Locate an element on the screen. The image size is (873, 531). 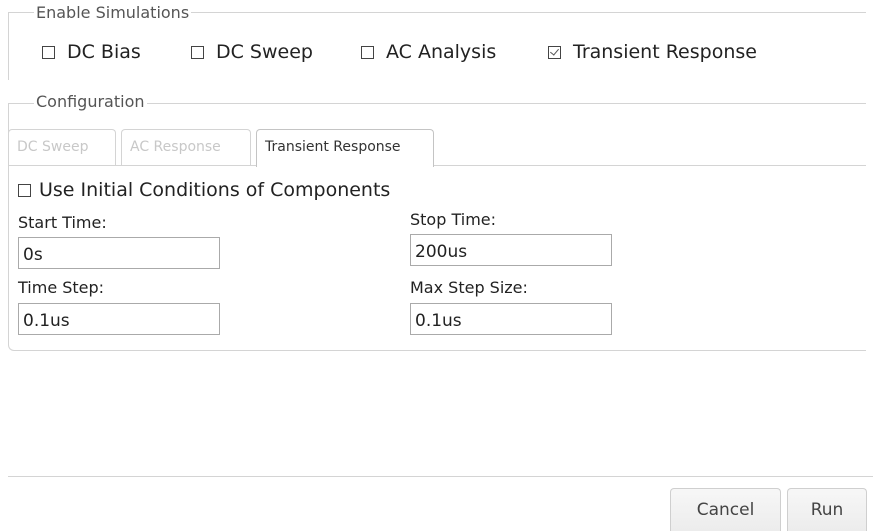
tab-ac-response: AC Response is located at coordinates (186, 147).